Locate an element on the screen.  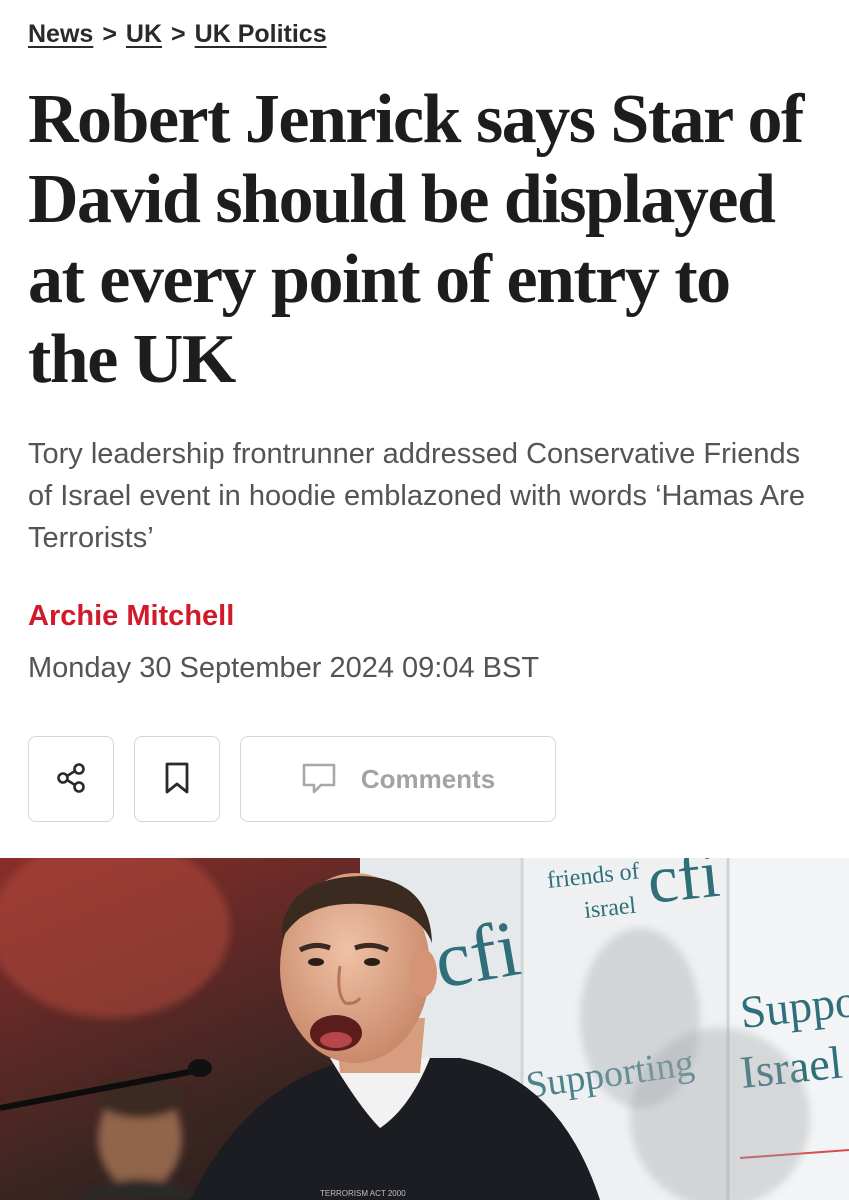
share-icon is located at coordinates (71, 779).